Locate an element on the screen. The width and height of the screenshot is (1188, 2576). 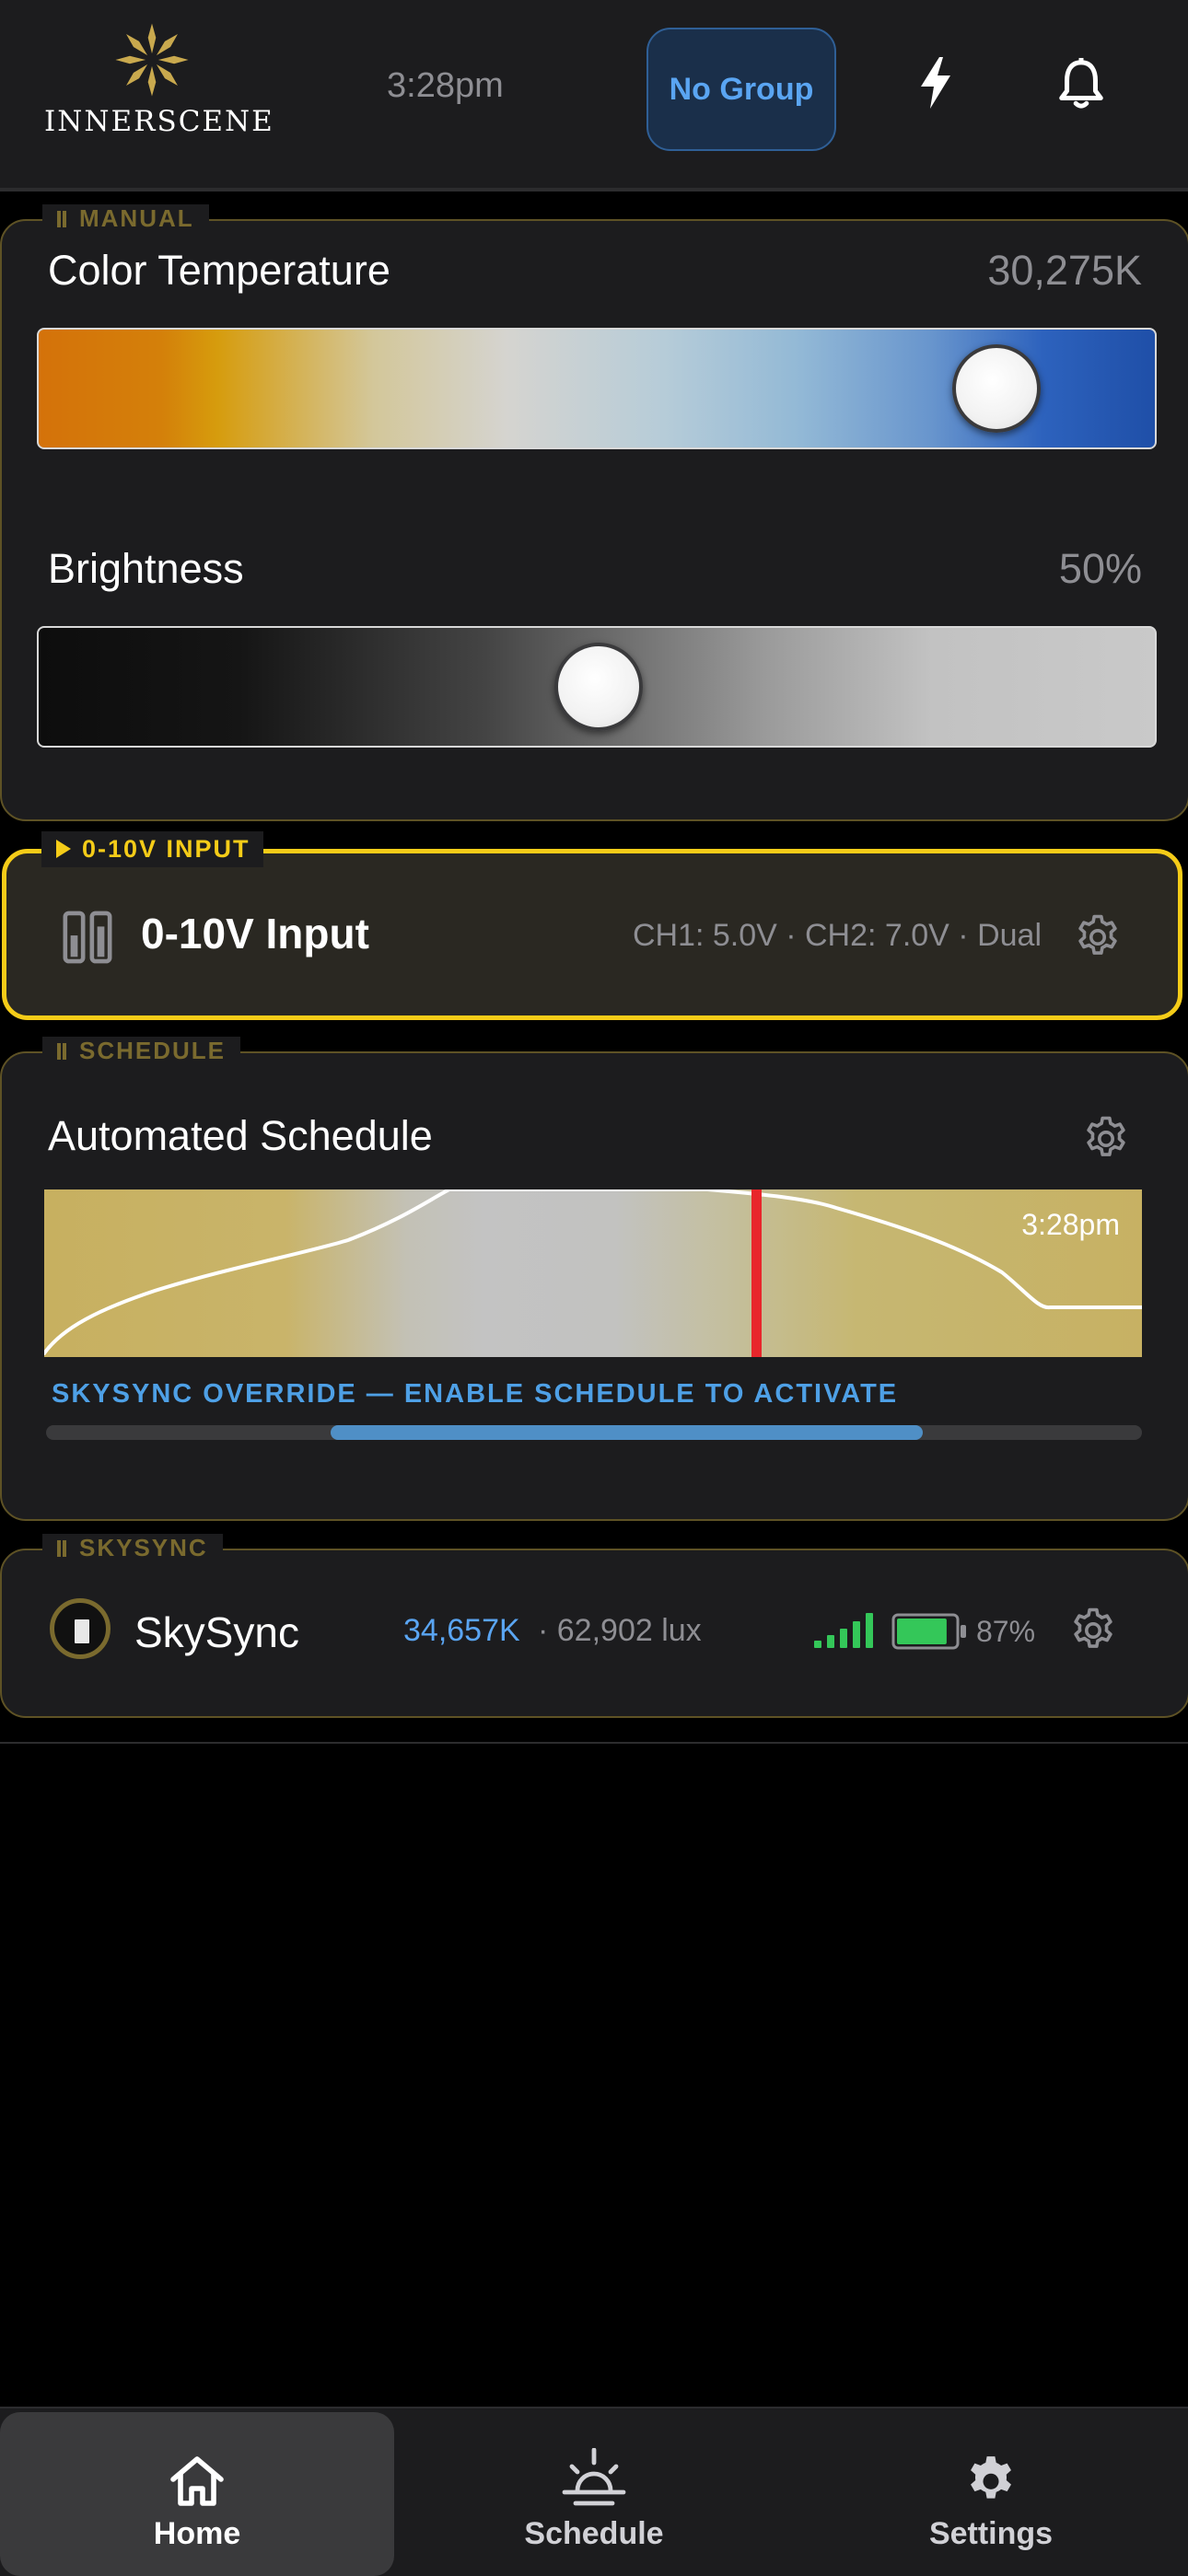
lightning-icon is located at coordinates (935, 83).